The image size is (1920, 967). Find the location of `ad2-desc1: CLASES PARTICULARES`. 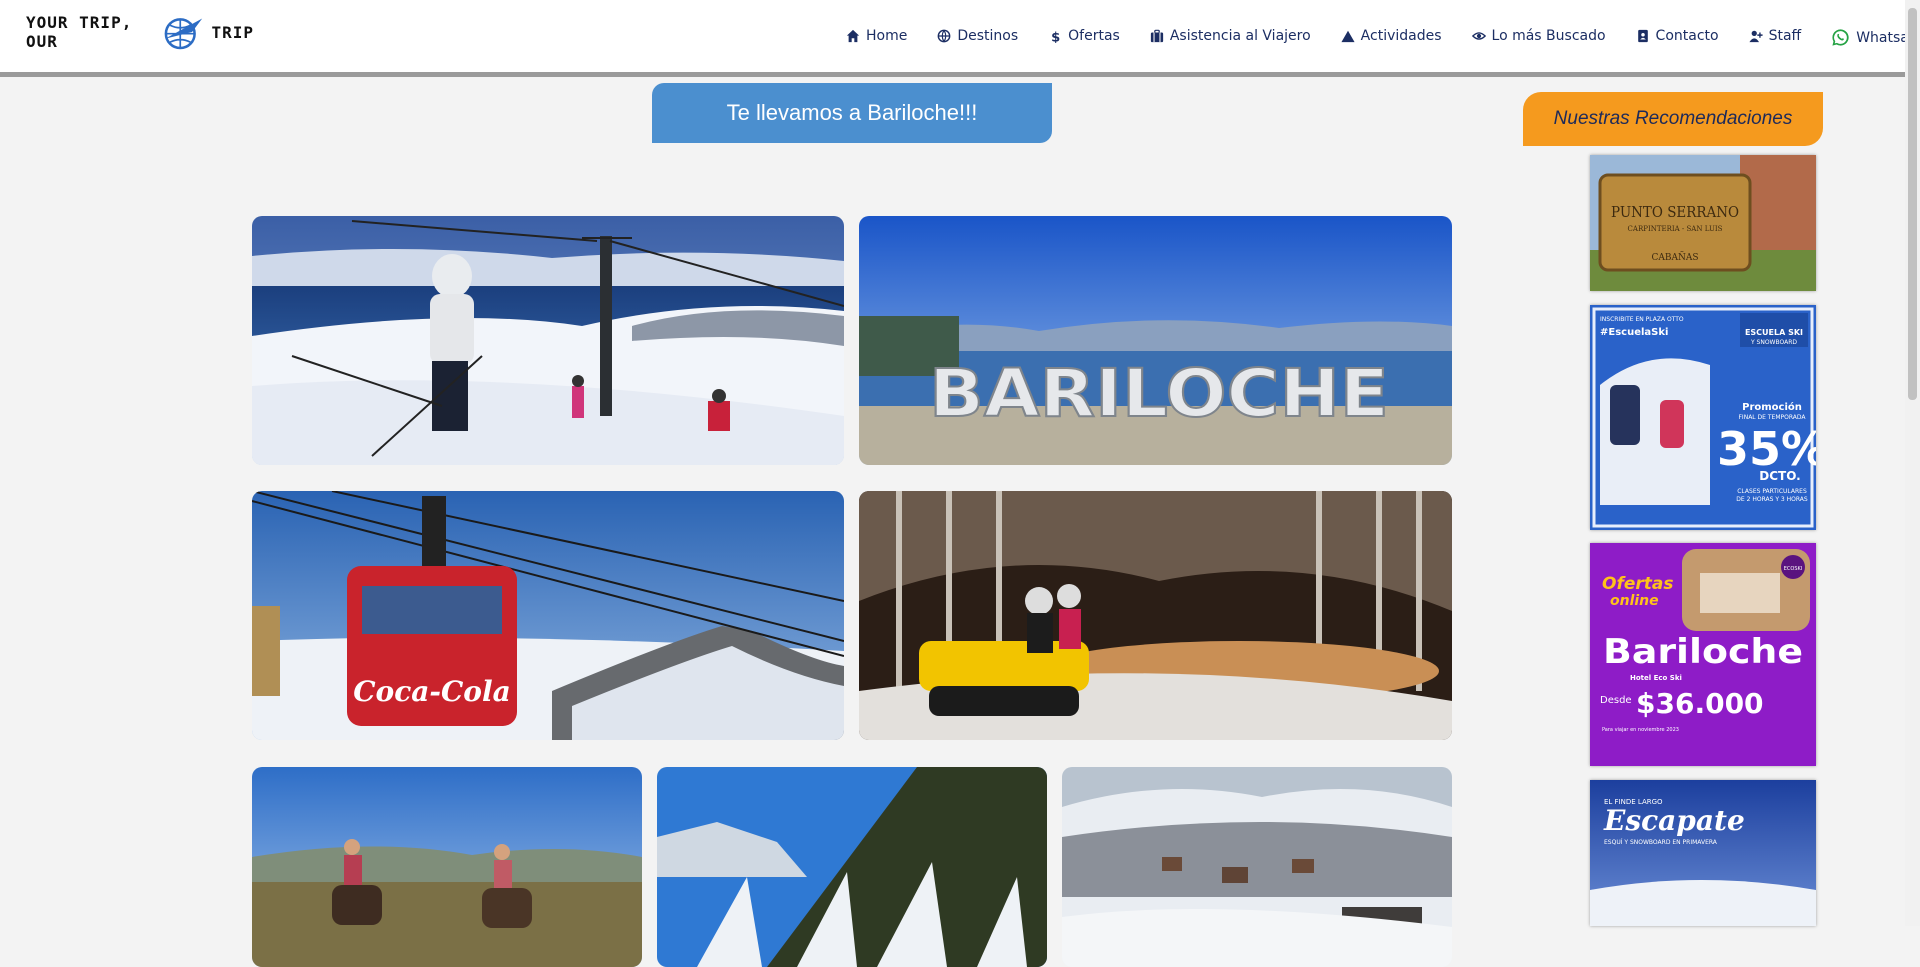

ad2-desc1: CLASES PARTICULARES is located at coordinates (1772, 491).